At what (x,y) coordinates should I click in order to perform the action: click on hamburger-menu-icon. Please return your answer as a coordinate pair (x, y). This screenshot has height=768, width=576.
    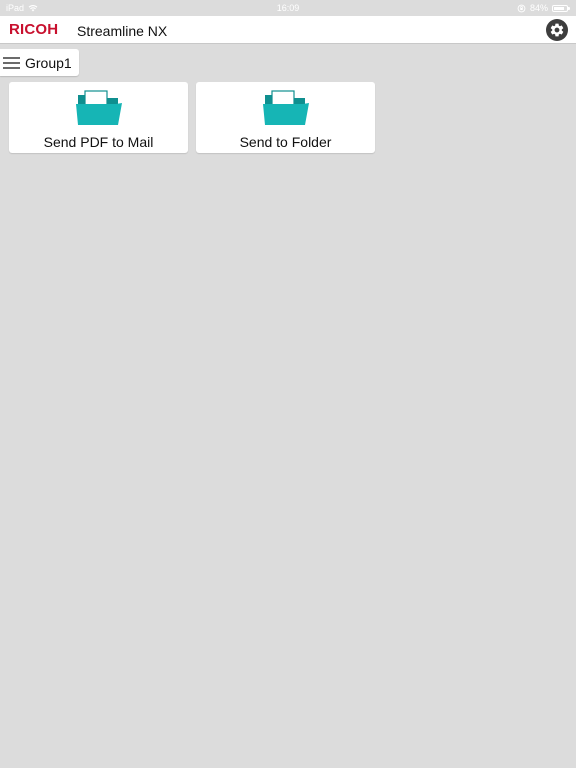
    Looking at the image, I should click on (11, 63).